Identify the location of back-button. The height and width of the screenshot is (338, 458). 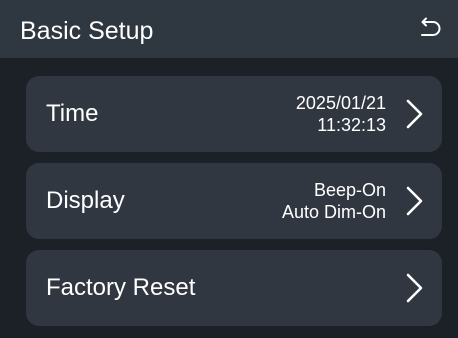
(429, 29).